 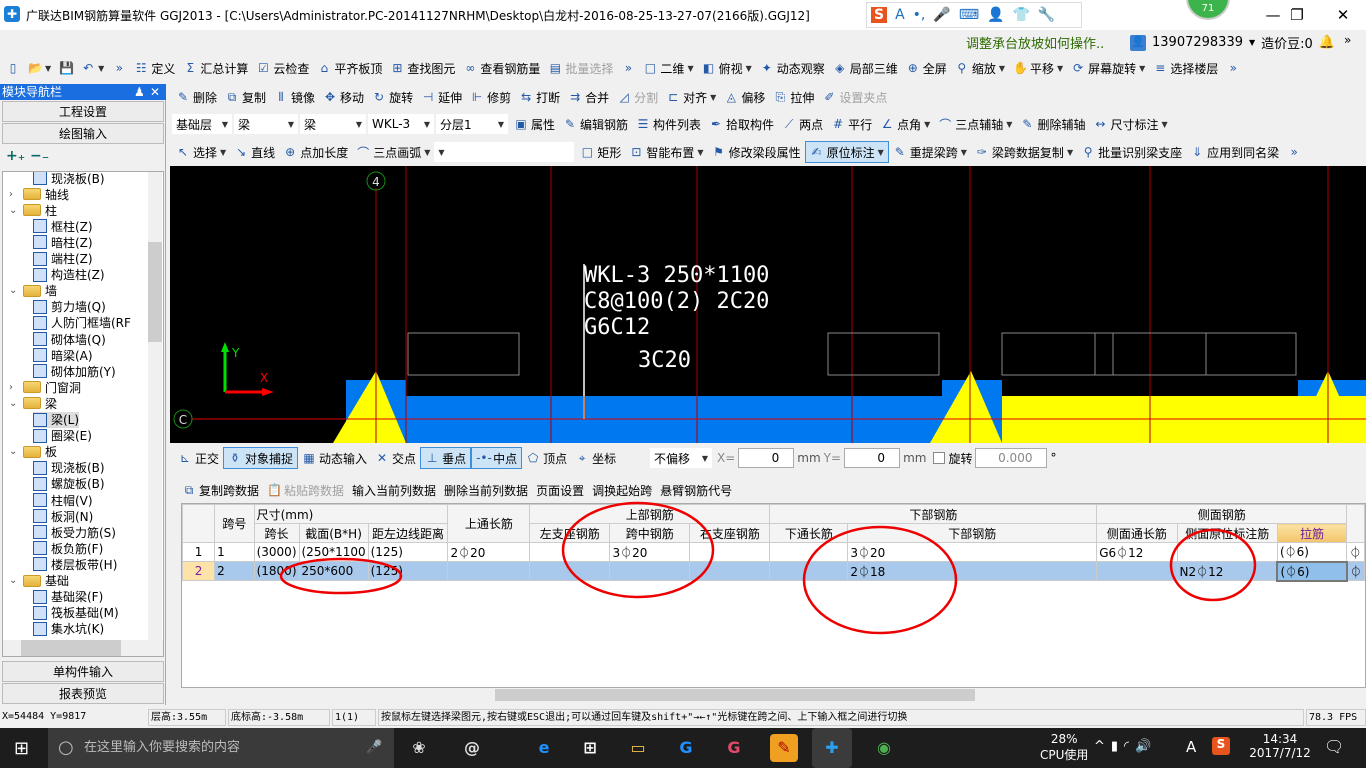 I want to click on report-preview-button: 报表预览, so click(x=83, y=693).